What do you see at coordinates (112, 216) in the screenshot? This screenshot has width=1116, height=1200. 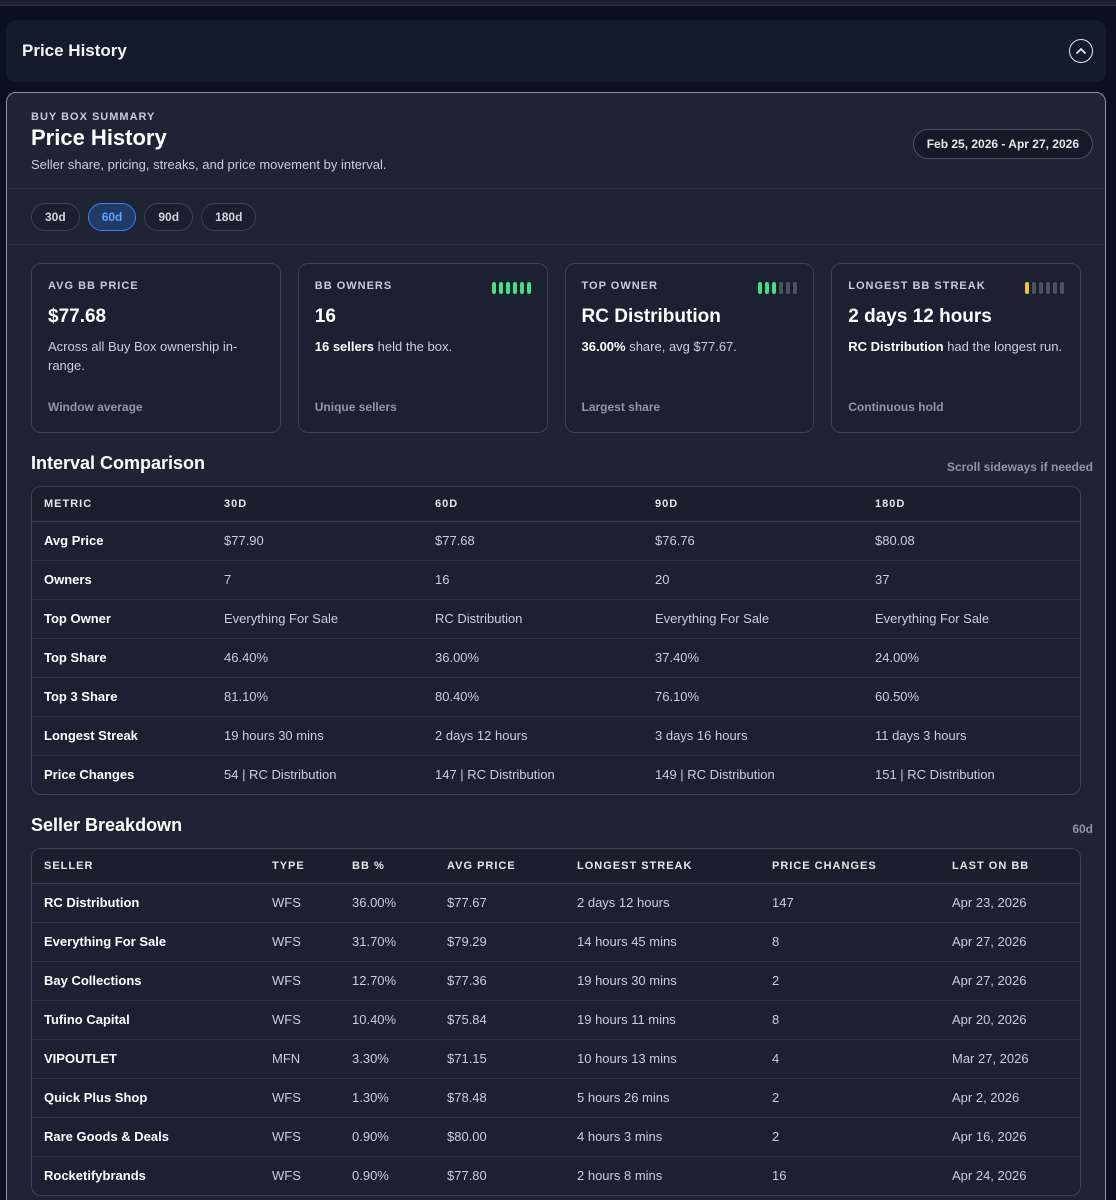 I see `range-button-60d: 60d` at bounding box center [112, 216].